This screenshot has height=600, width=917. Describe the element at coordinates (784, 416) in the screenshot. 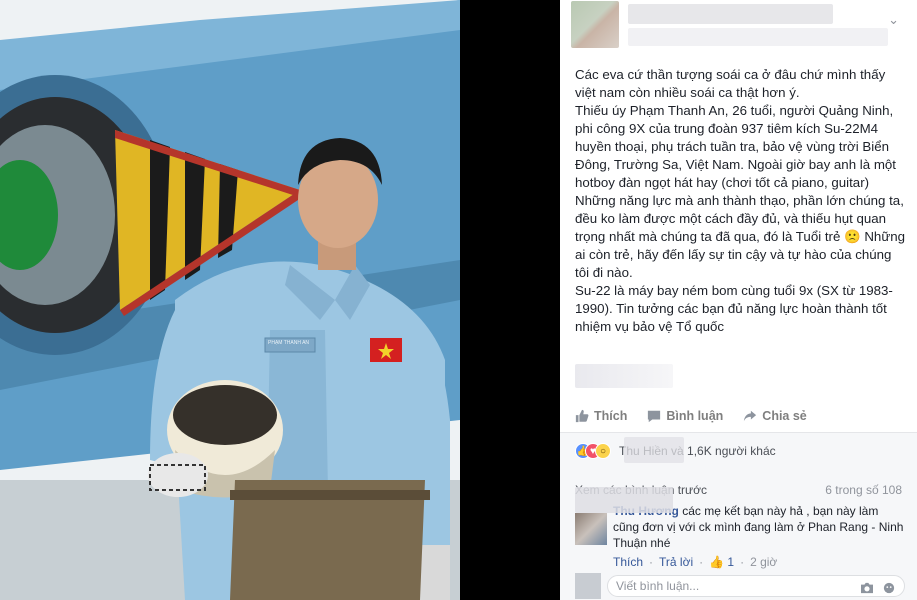

I see `share-label: Chia sẻ` at that location.